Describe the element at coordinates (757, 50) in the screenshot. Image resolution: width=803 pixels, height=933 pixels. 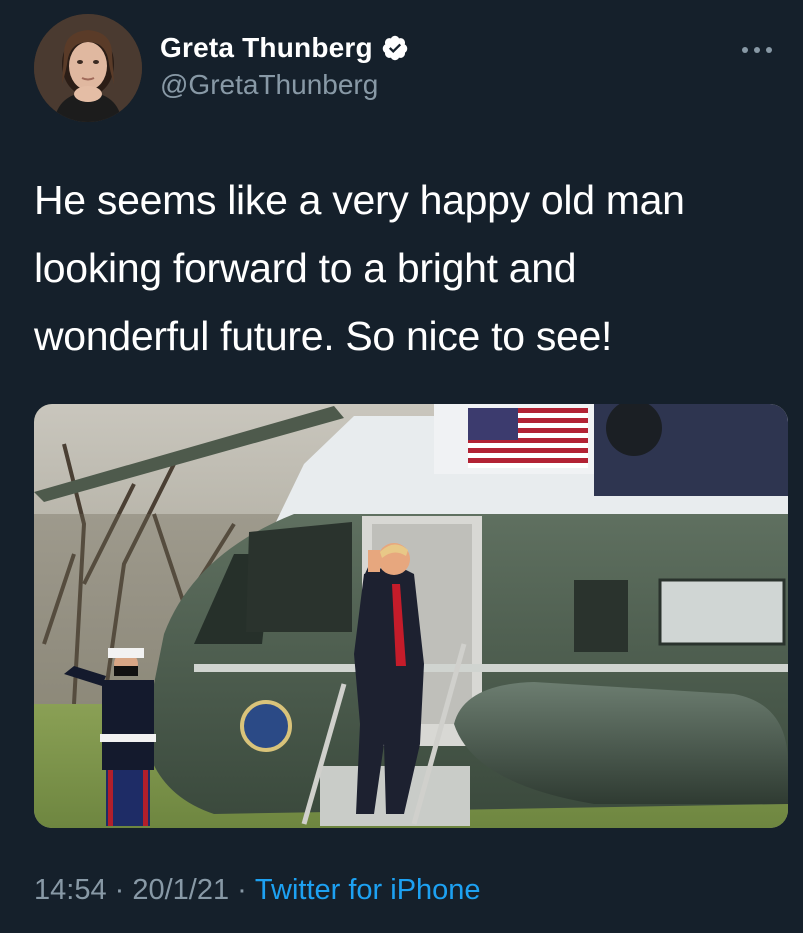
I see `more-horizontal-icon` at that location.